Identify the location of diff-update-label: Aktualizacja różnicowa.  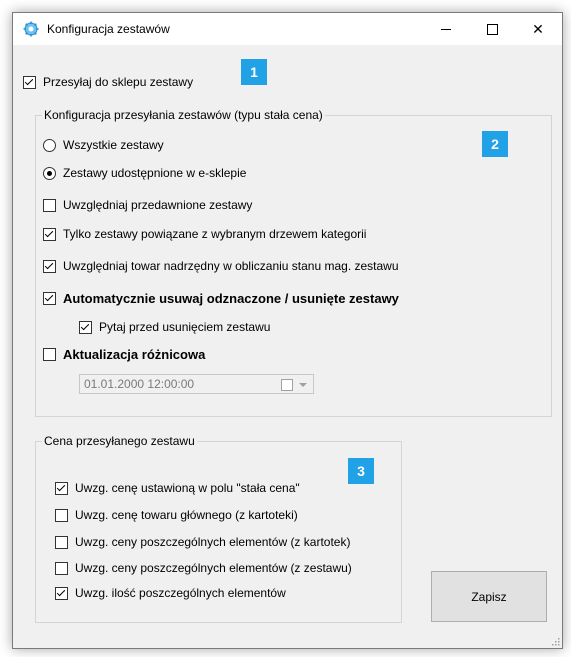
(134, 354).